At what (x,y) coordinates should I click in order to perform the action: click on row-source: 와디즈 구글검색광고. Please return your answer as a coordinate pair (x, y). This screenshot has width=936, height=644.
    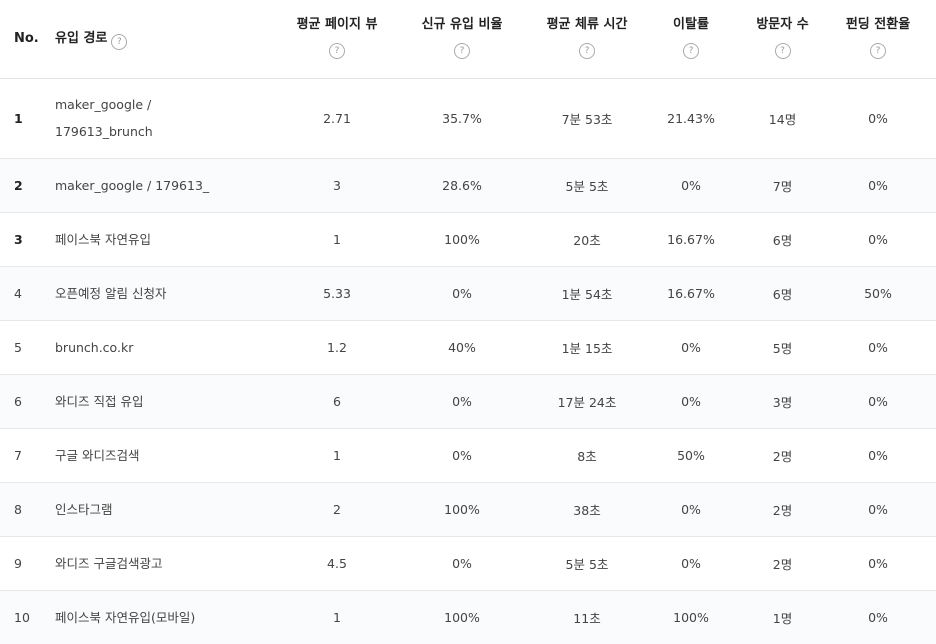
    Looking at the image, I should click on (109, 563).